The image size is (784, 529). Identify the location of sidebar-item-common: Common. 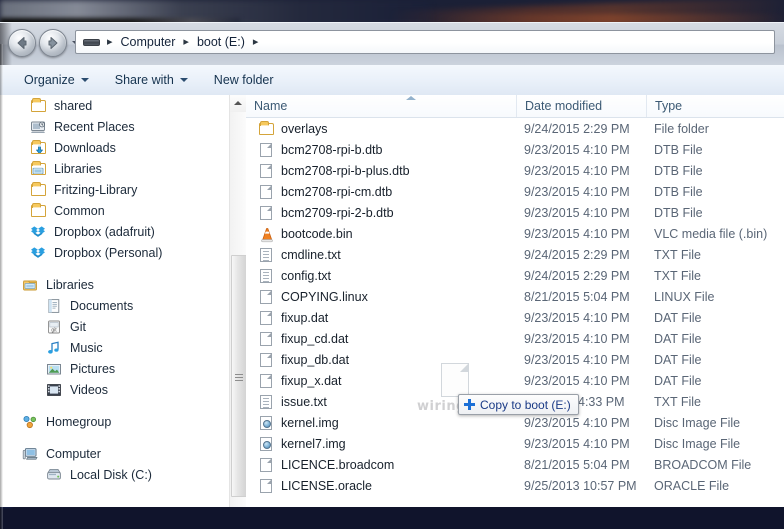
(114, 210).